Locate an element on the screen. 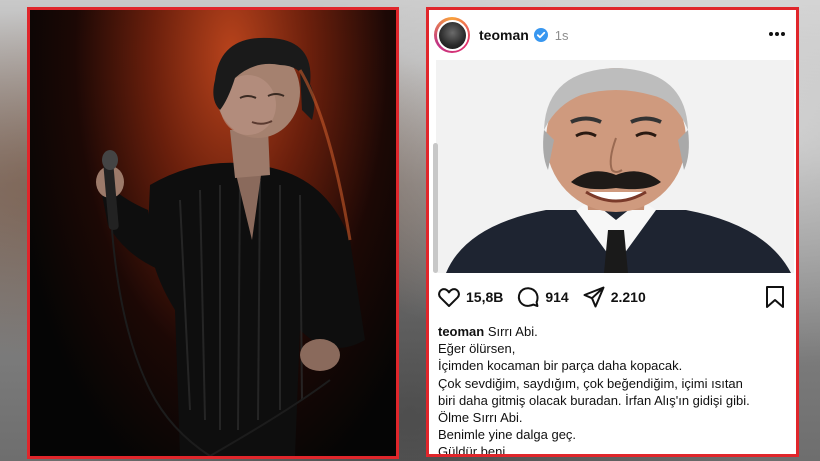 The width and height of the screenshot is (820, 461). comment-action: 914 is located at coordinates (542, 297).